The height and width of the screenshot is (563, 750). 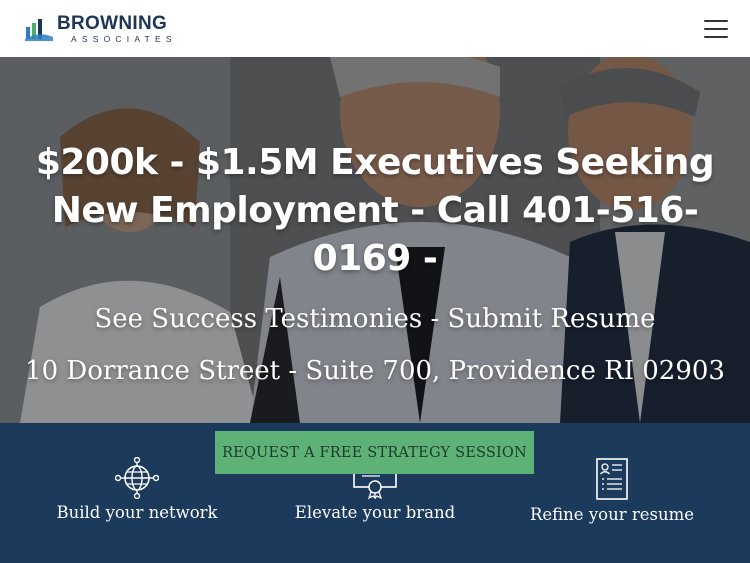 I want to click on logo-subtitle: ASSOCIATES, so click(x=124, y=38).